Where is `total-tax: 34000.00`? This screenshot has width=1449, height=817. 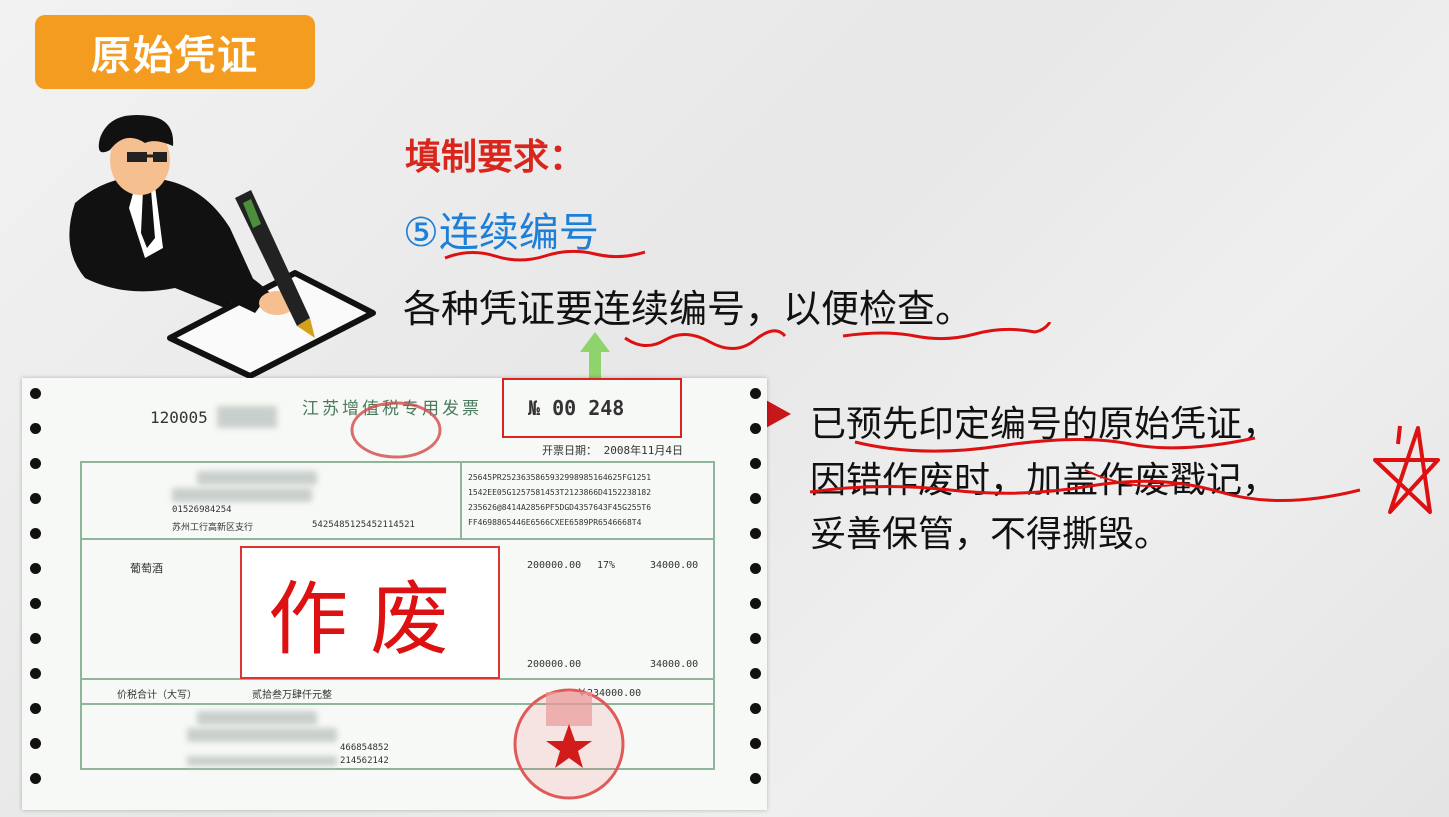 total-tax: 34000.00 is located at coordinates (674, 664).